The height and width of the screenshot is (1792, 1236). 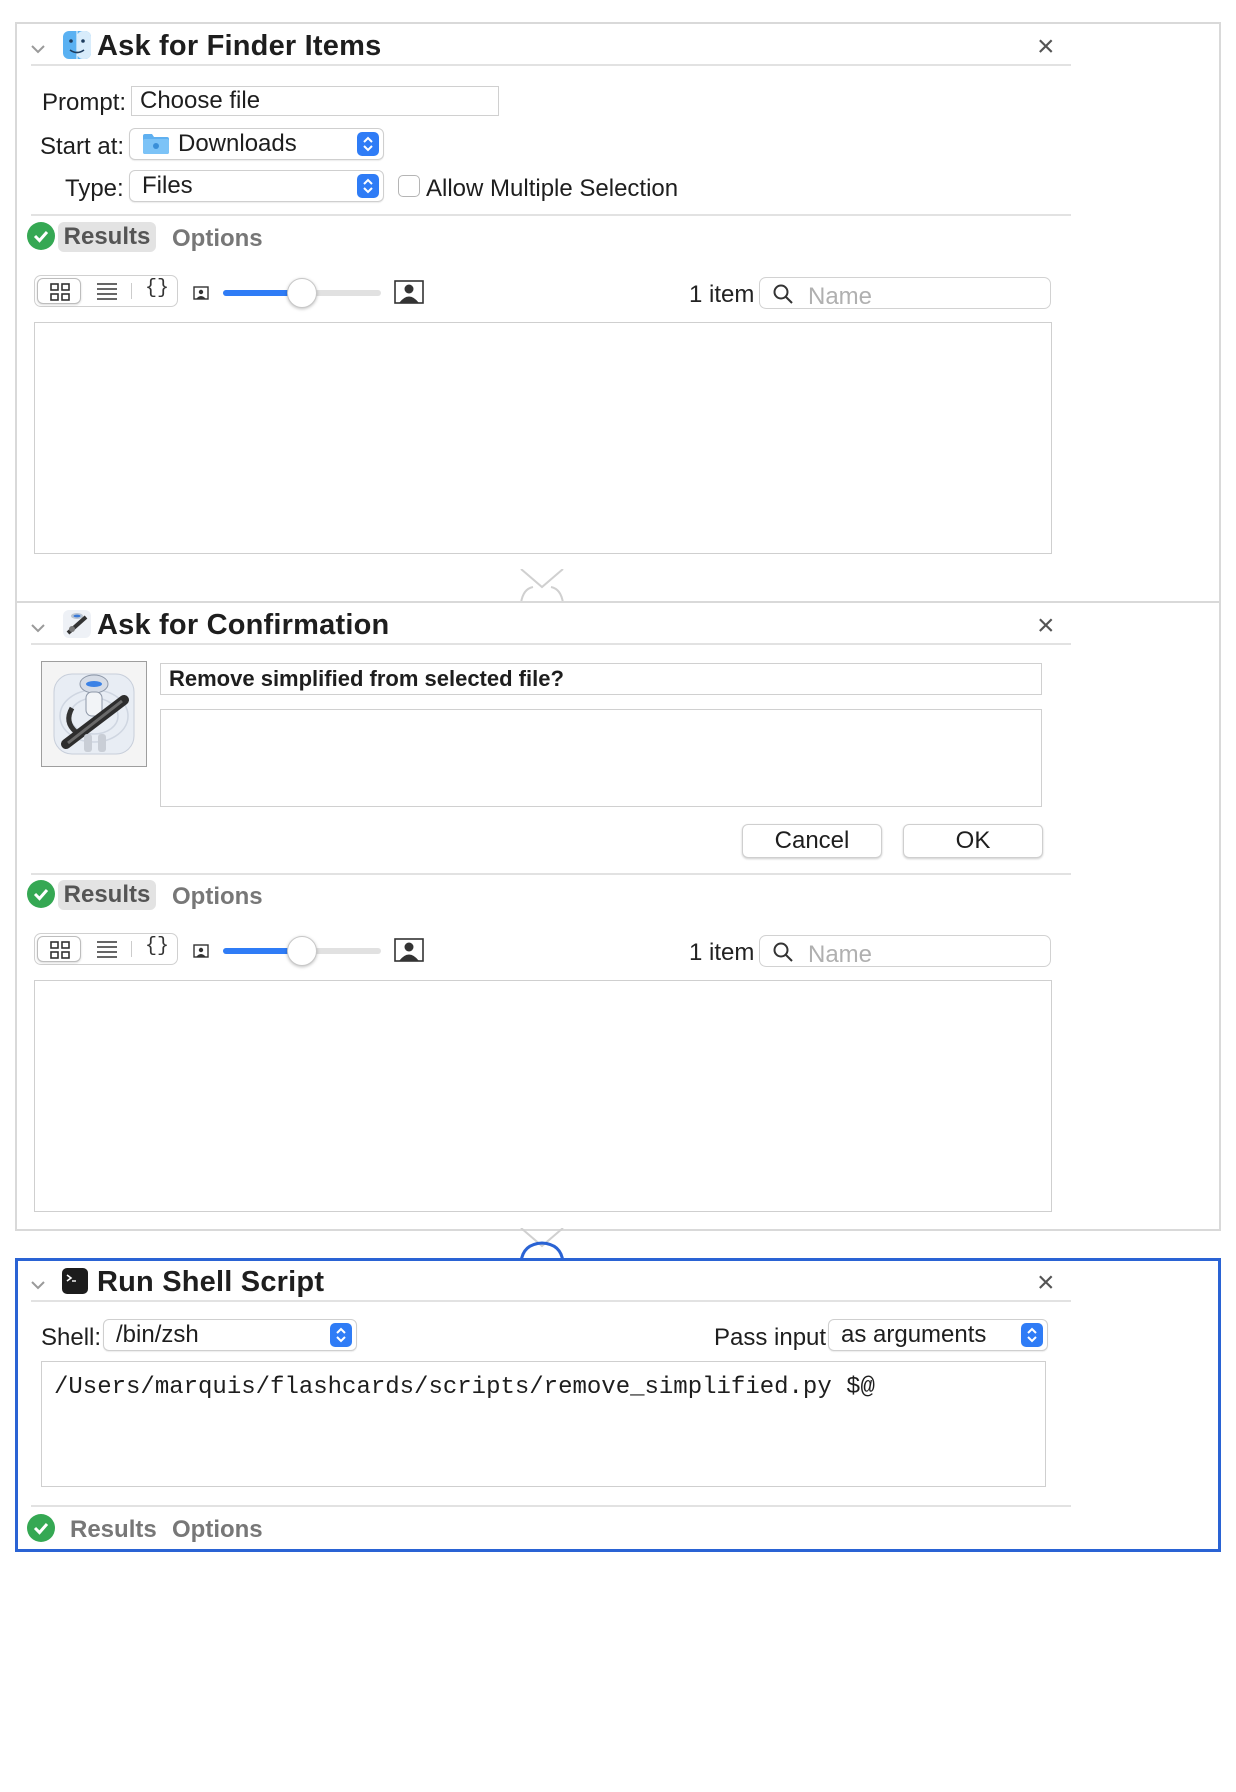 What do you see at coordinates (167, 185) in the screenshot?
I see `type-value: Files` at bounding box center [167, 185].